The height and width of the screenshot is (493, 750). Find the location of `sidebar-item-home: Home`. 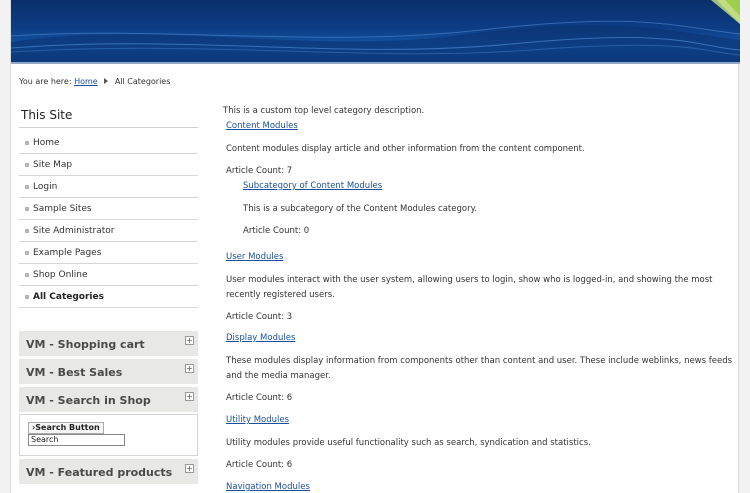

sidebar-item-home: Home is located at coordinates (108, 143).